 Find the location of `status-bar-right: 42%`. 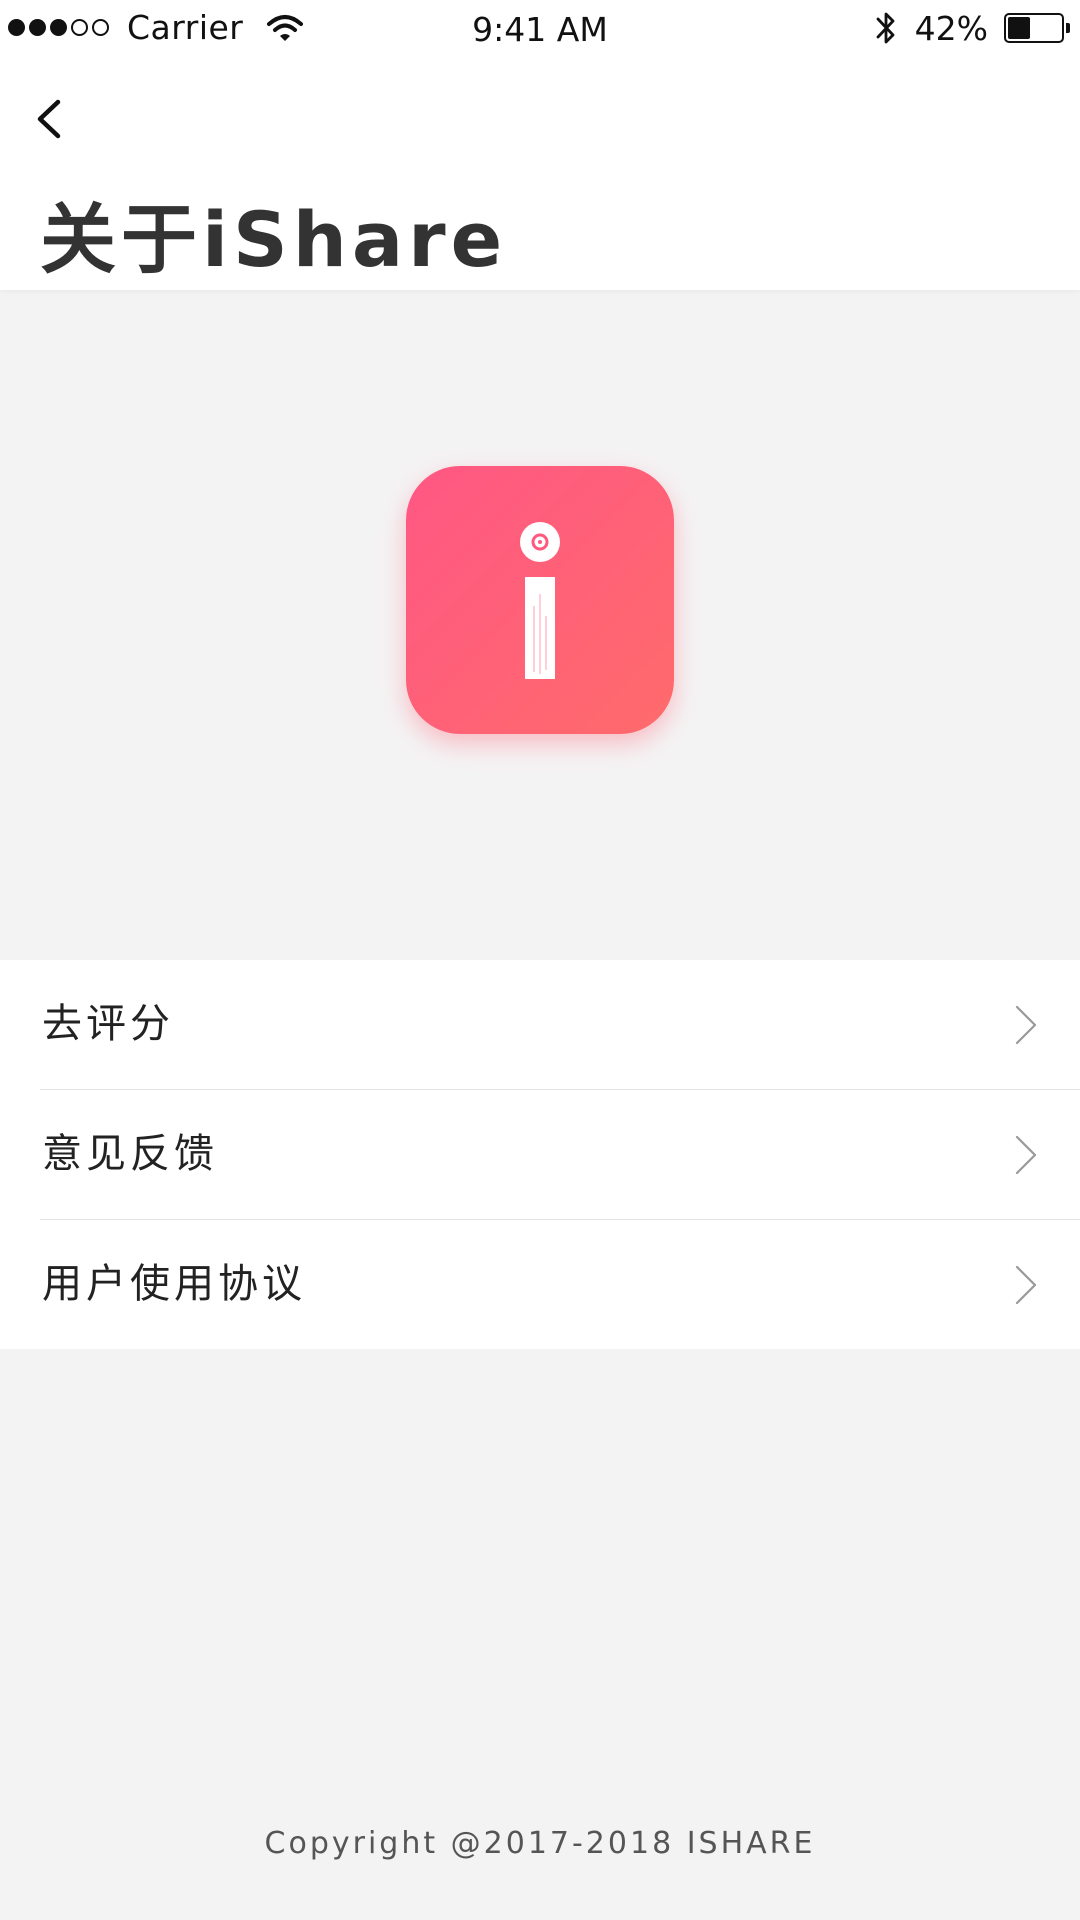

status-bar-right: 42% is located at coordinates (971, 28).